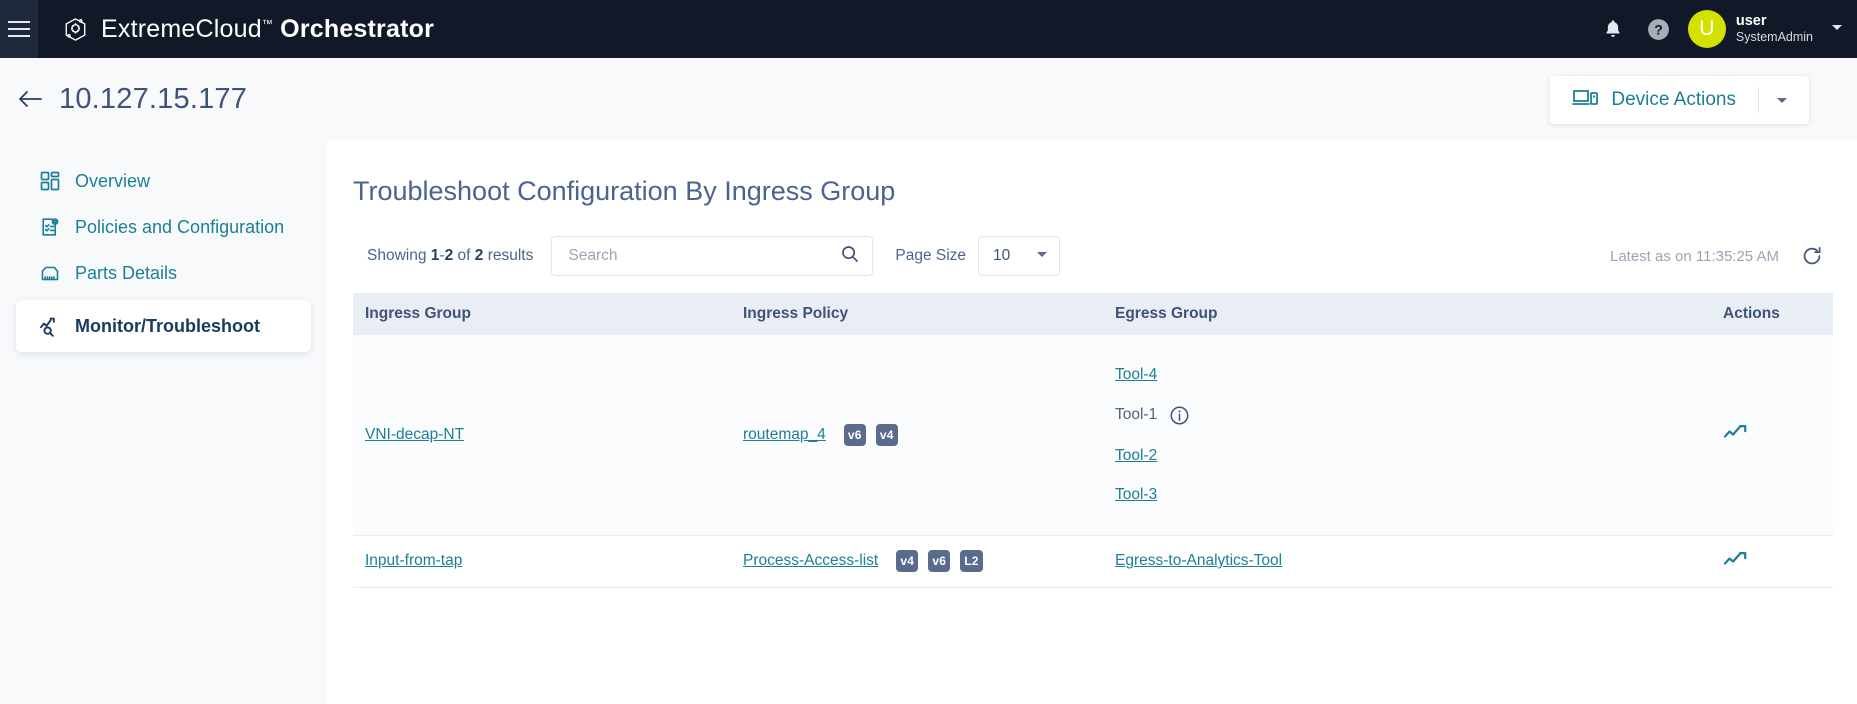 The width and height of the screenshot is (1857, 704). I want to click on sidebar-item-label: Overview, so click(113, 180).